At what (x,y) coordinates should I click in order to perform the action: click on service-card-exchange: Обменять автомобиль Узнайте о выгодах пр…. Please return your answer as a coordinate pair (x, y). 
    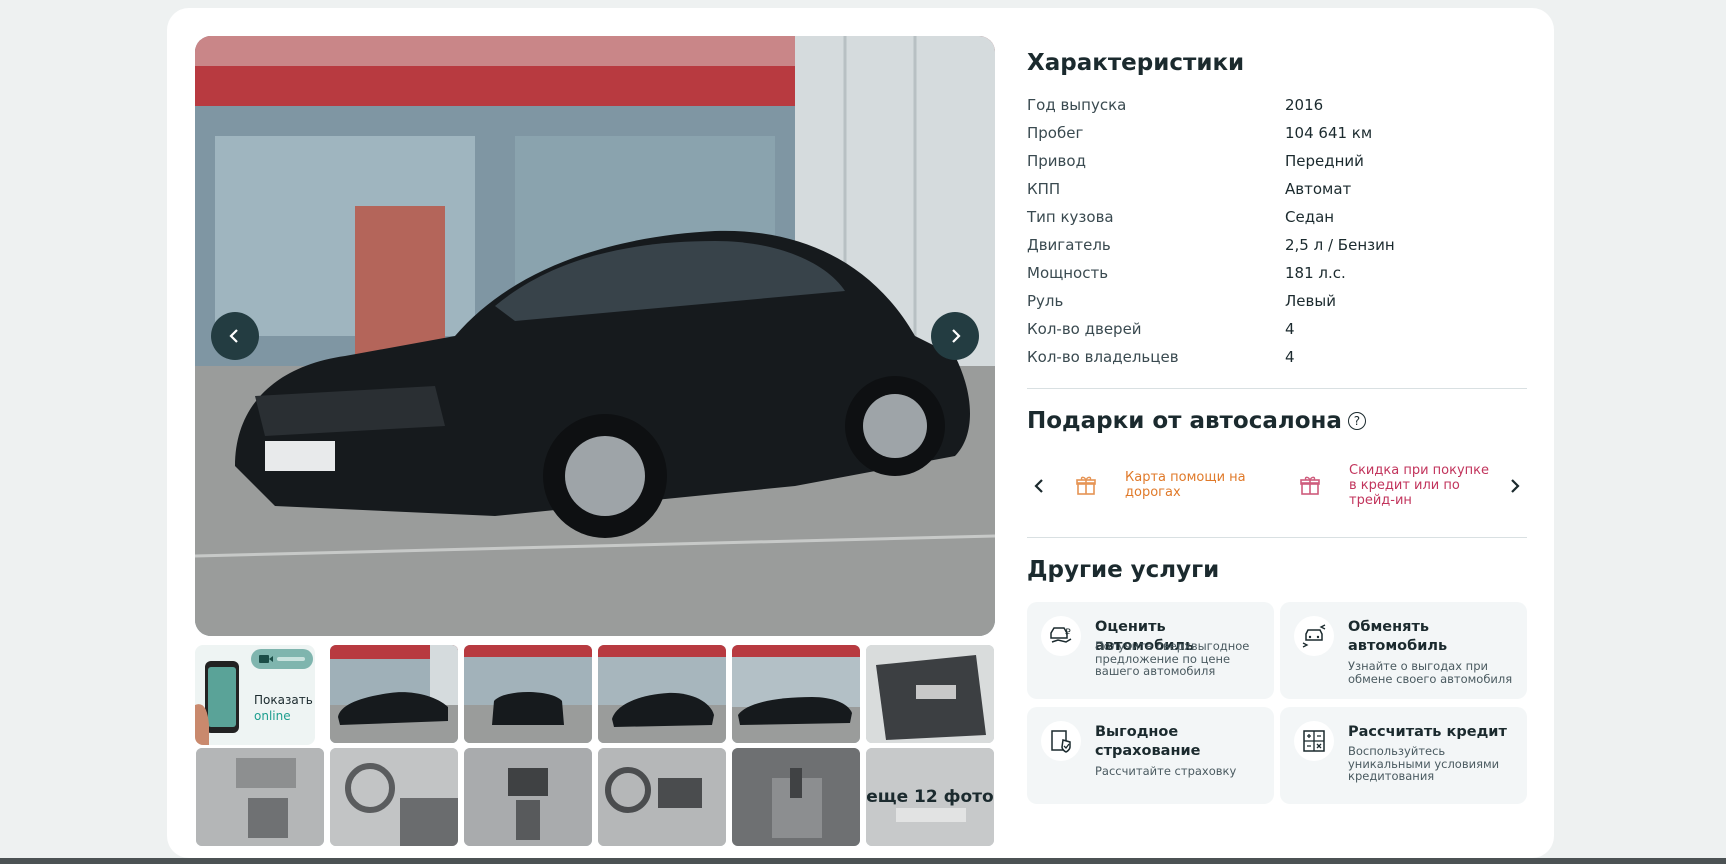
    Looking at the image, I should click on (1403, 650).